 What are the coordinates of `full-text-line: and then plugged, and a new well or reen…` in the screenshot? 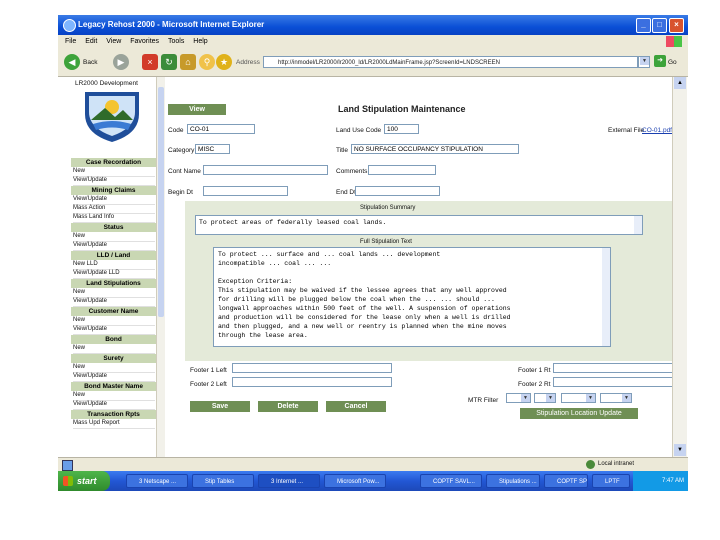 It's located at (362, 326).